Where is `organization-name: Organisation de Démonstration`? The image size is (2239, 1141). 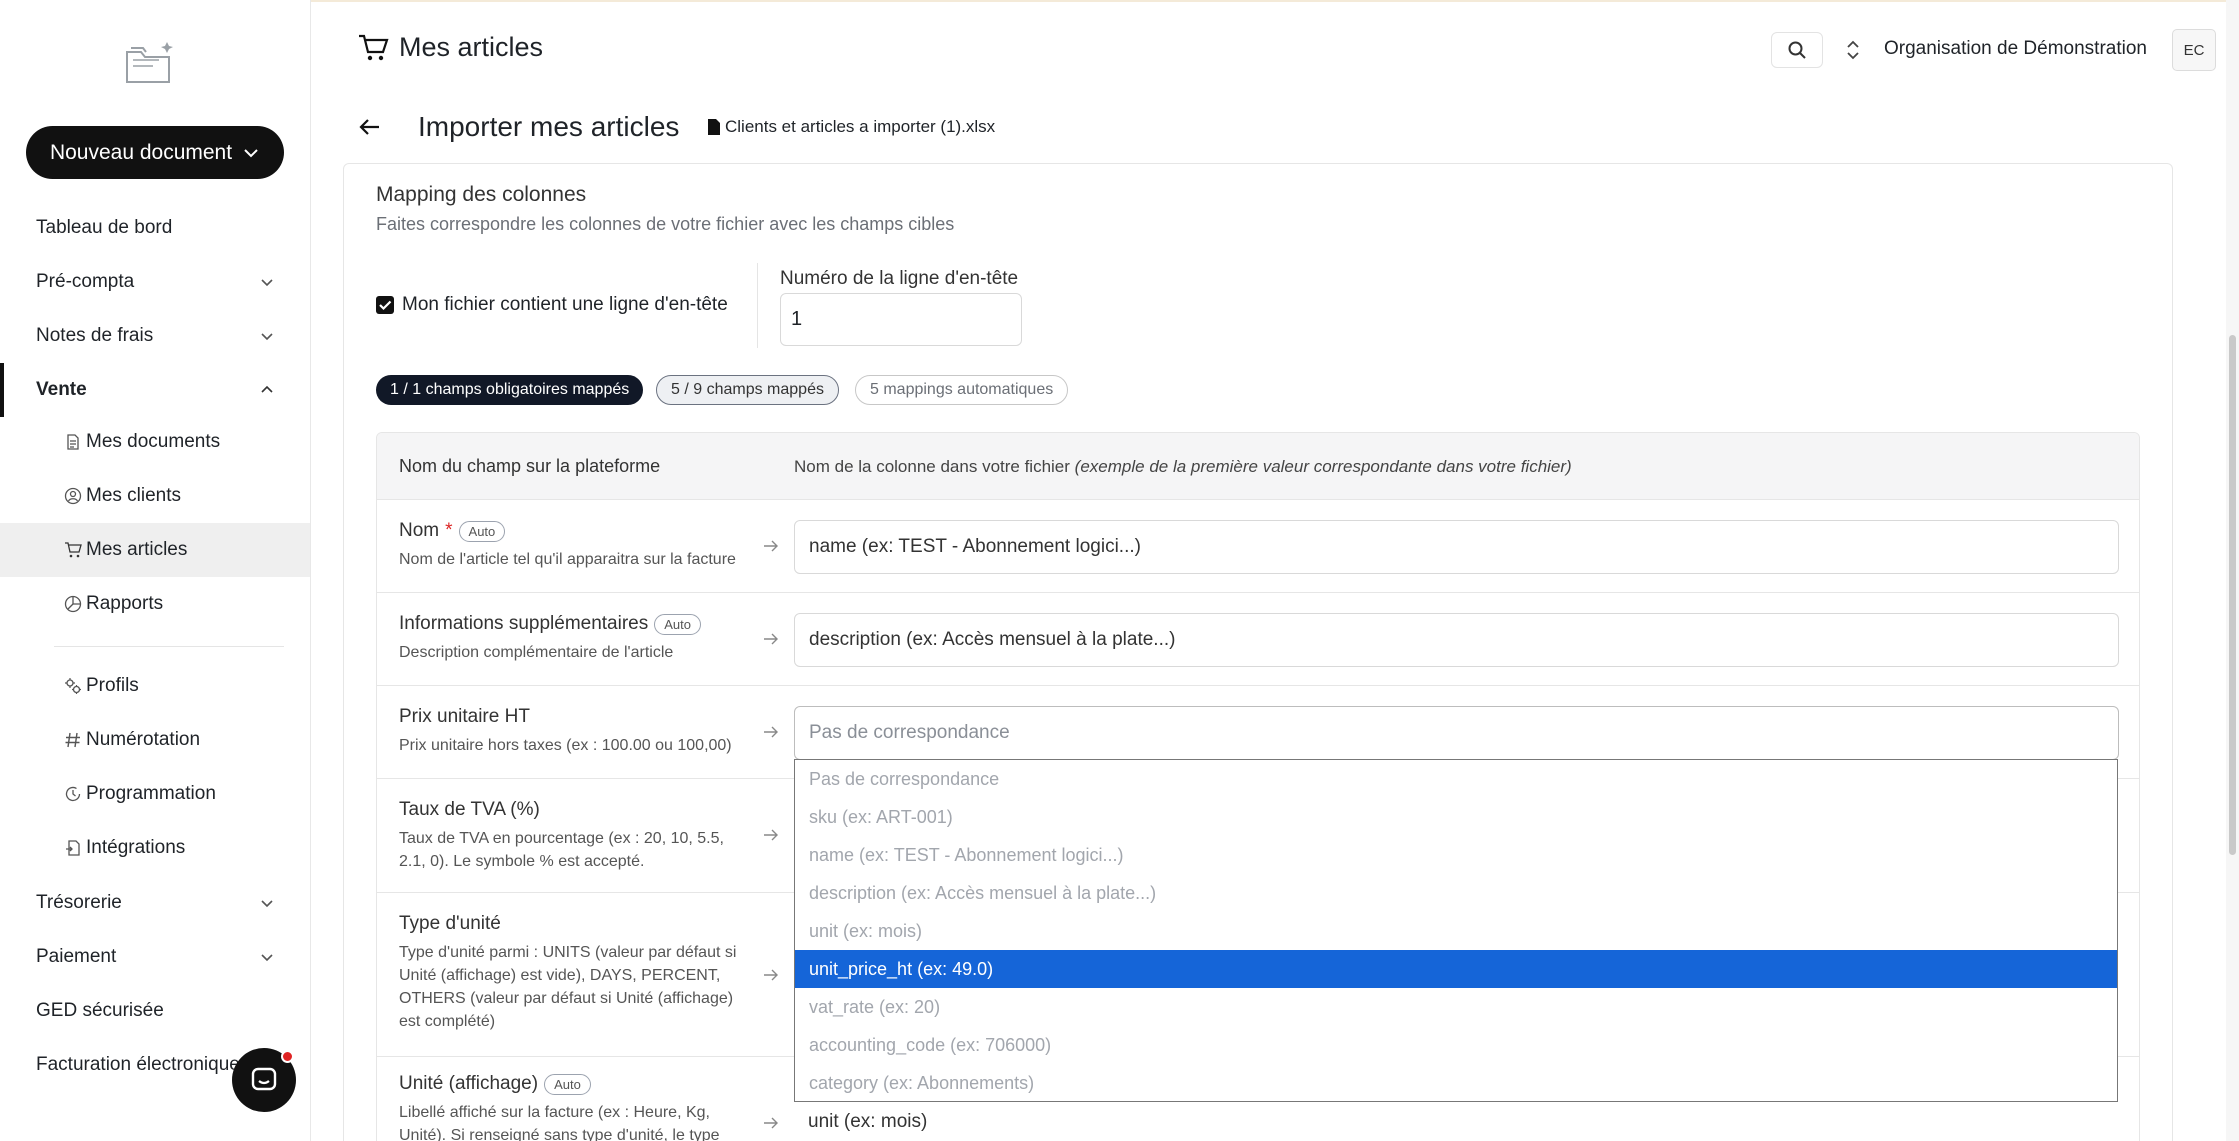
organization-name: Organisation de Démonstration is located at coordinates (2015, 49).